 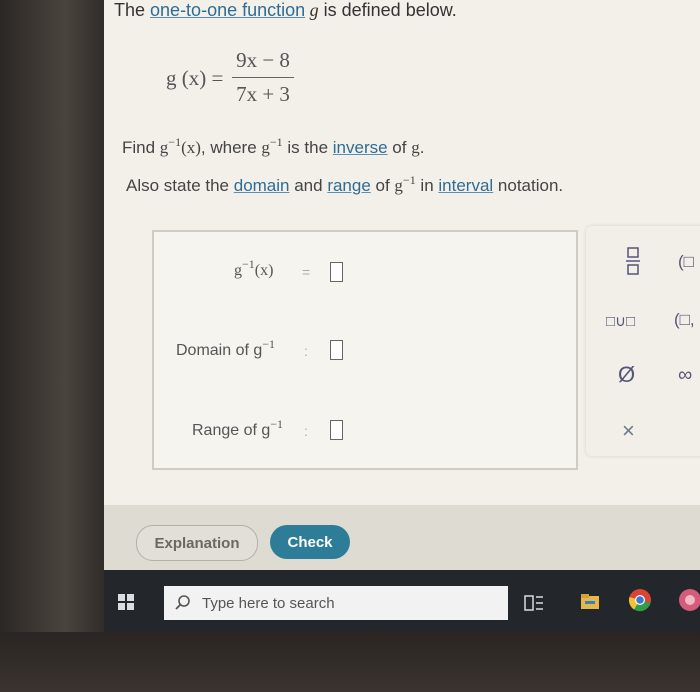 What do you see at coordinates (684, 320) in the screenshot?
I see `interval-pair-button: (□,` at bounding box center [684, 320].